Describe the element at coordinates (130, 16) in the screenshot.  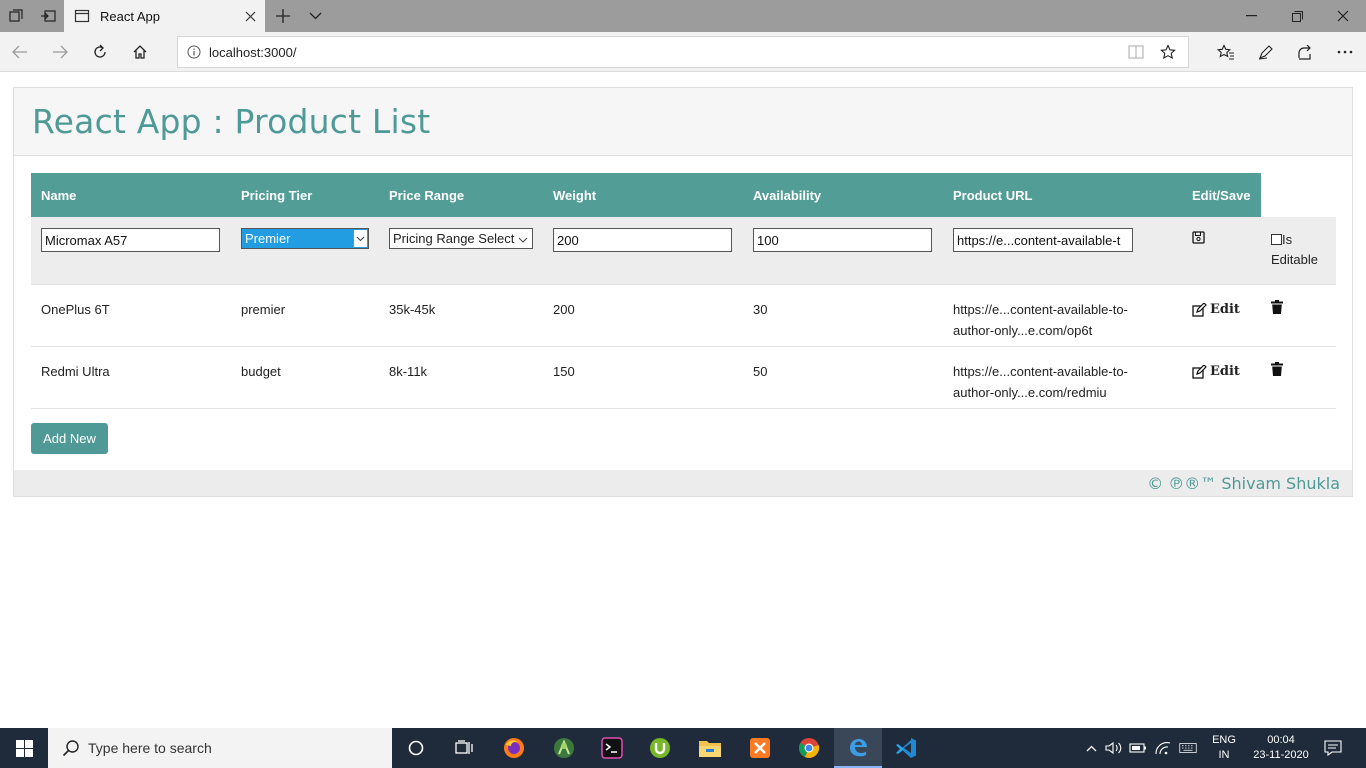
I see `tab-title: React App` at that location.